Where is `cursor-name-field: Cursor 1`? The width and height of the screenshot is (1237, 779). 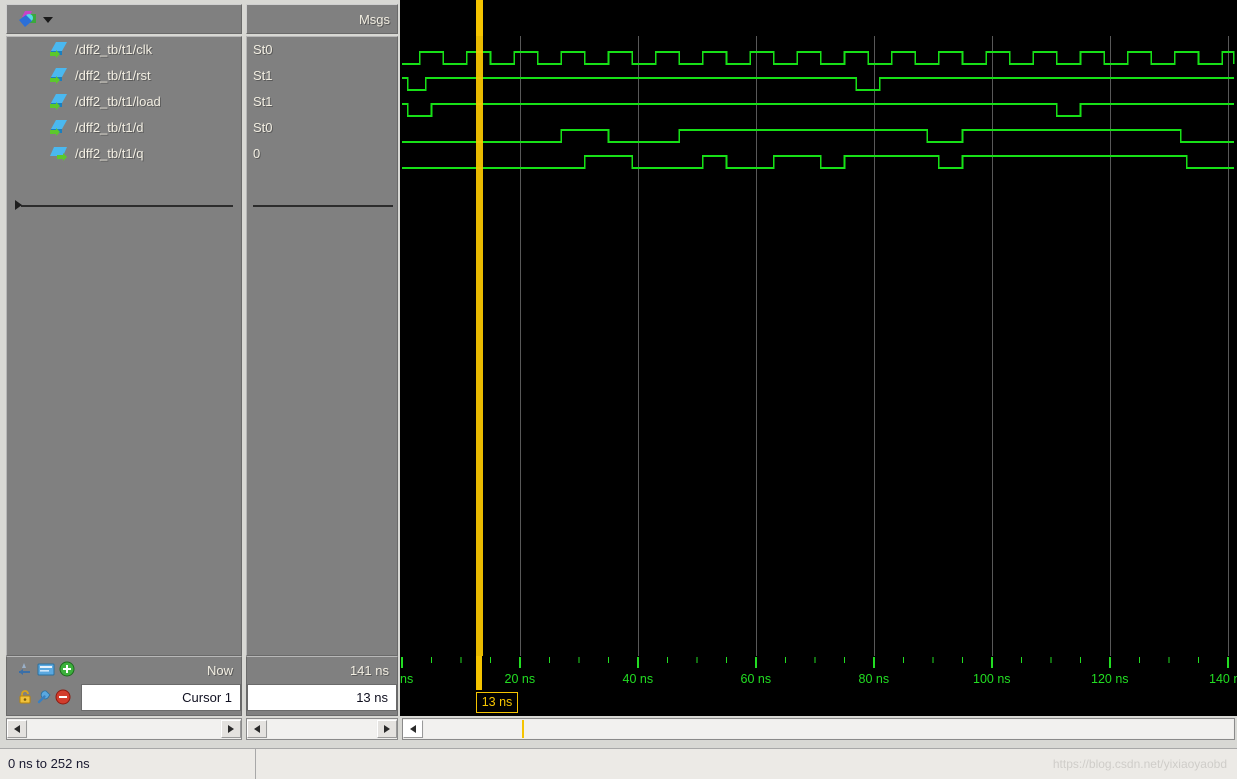
cursor-name-field: Cursor 1 is located at coordinates (161, 697).